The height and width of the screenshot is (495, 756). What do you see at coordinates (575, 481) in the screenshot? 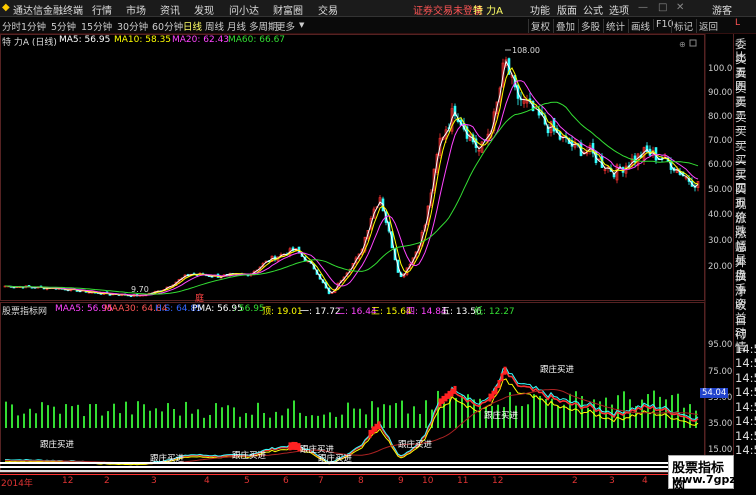
I see `x-tick: 2` at bounding box center [575, 481].